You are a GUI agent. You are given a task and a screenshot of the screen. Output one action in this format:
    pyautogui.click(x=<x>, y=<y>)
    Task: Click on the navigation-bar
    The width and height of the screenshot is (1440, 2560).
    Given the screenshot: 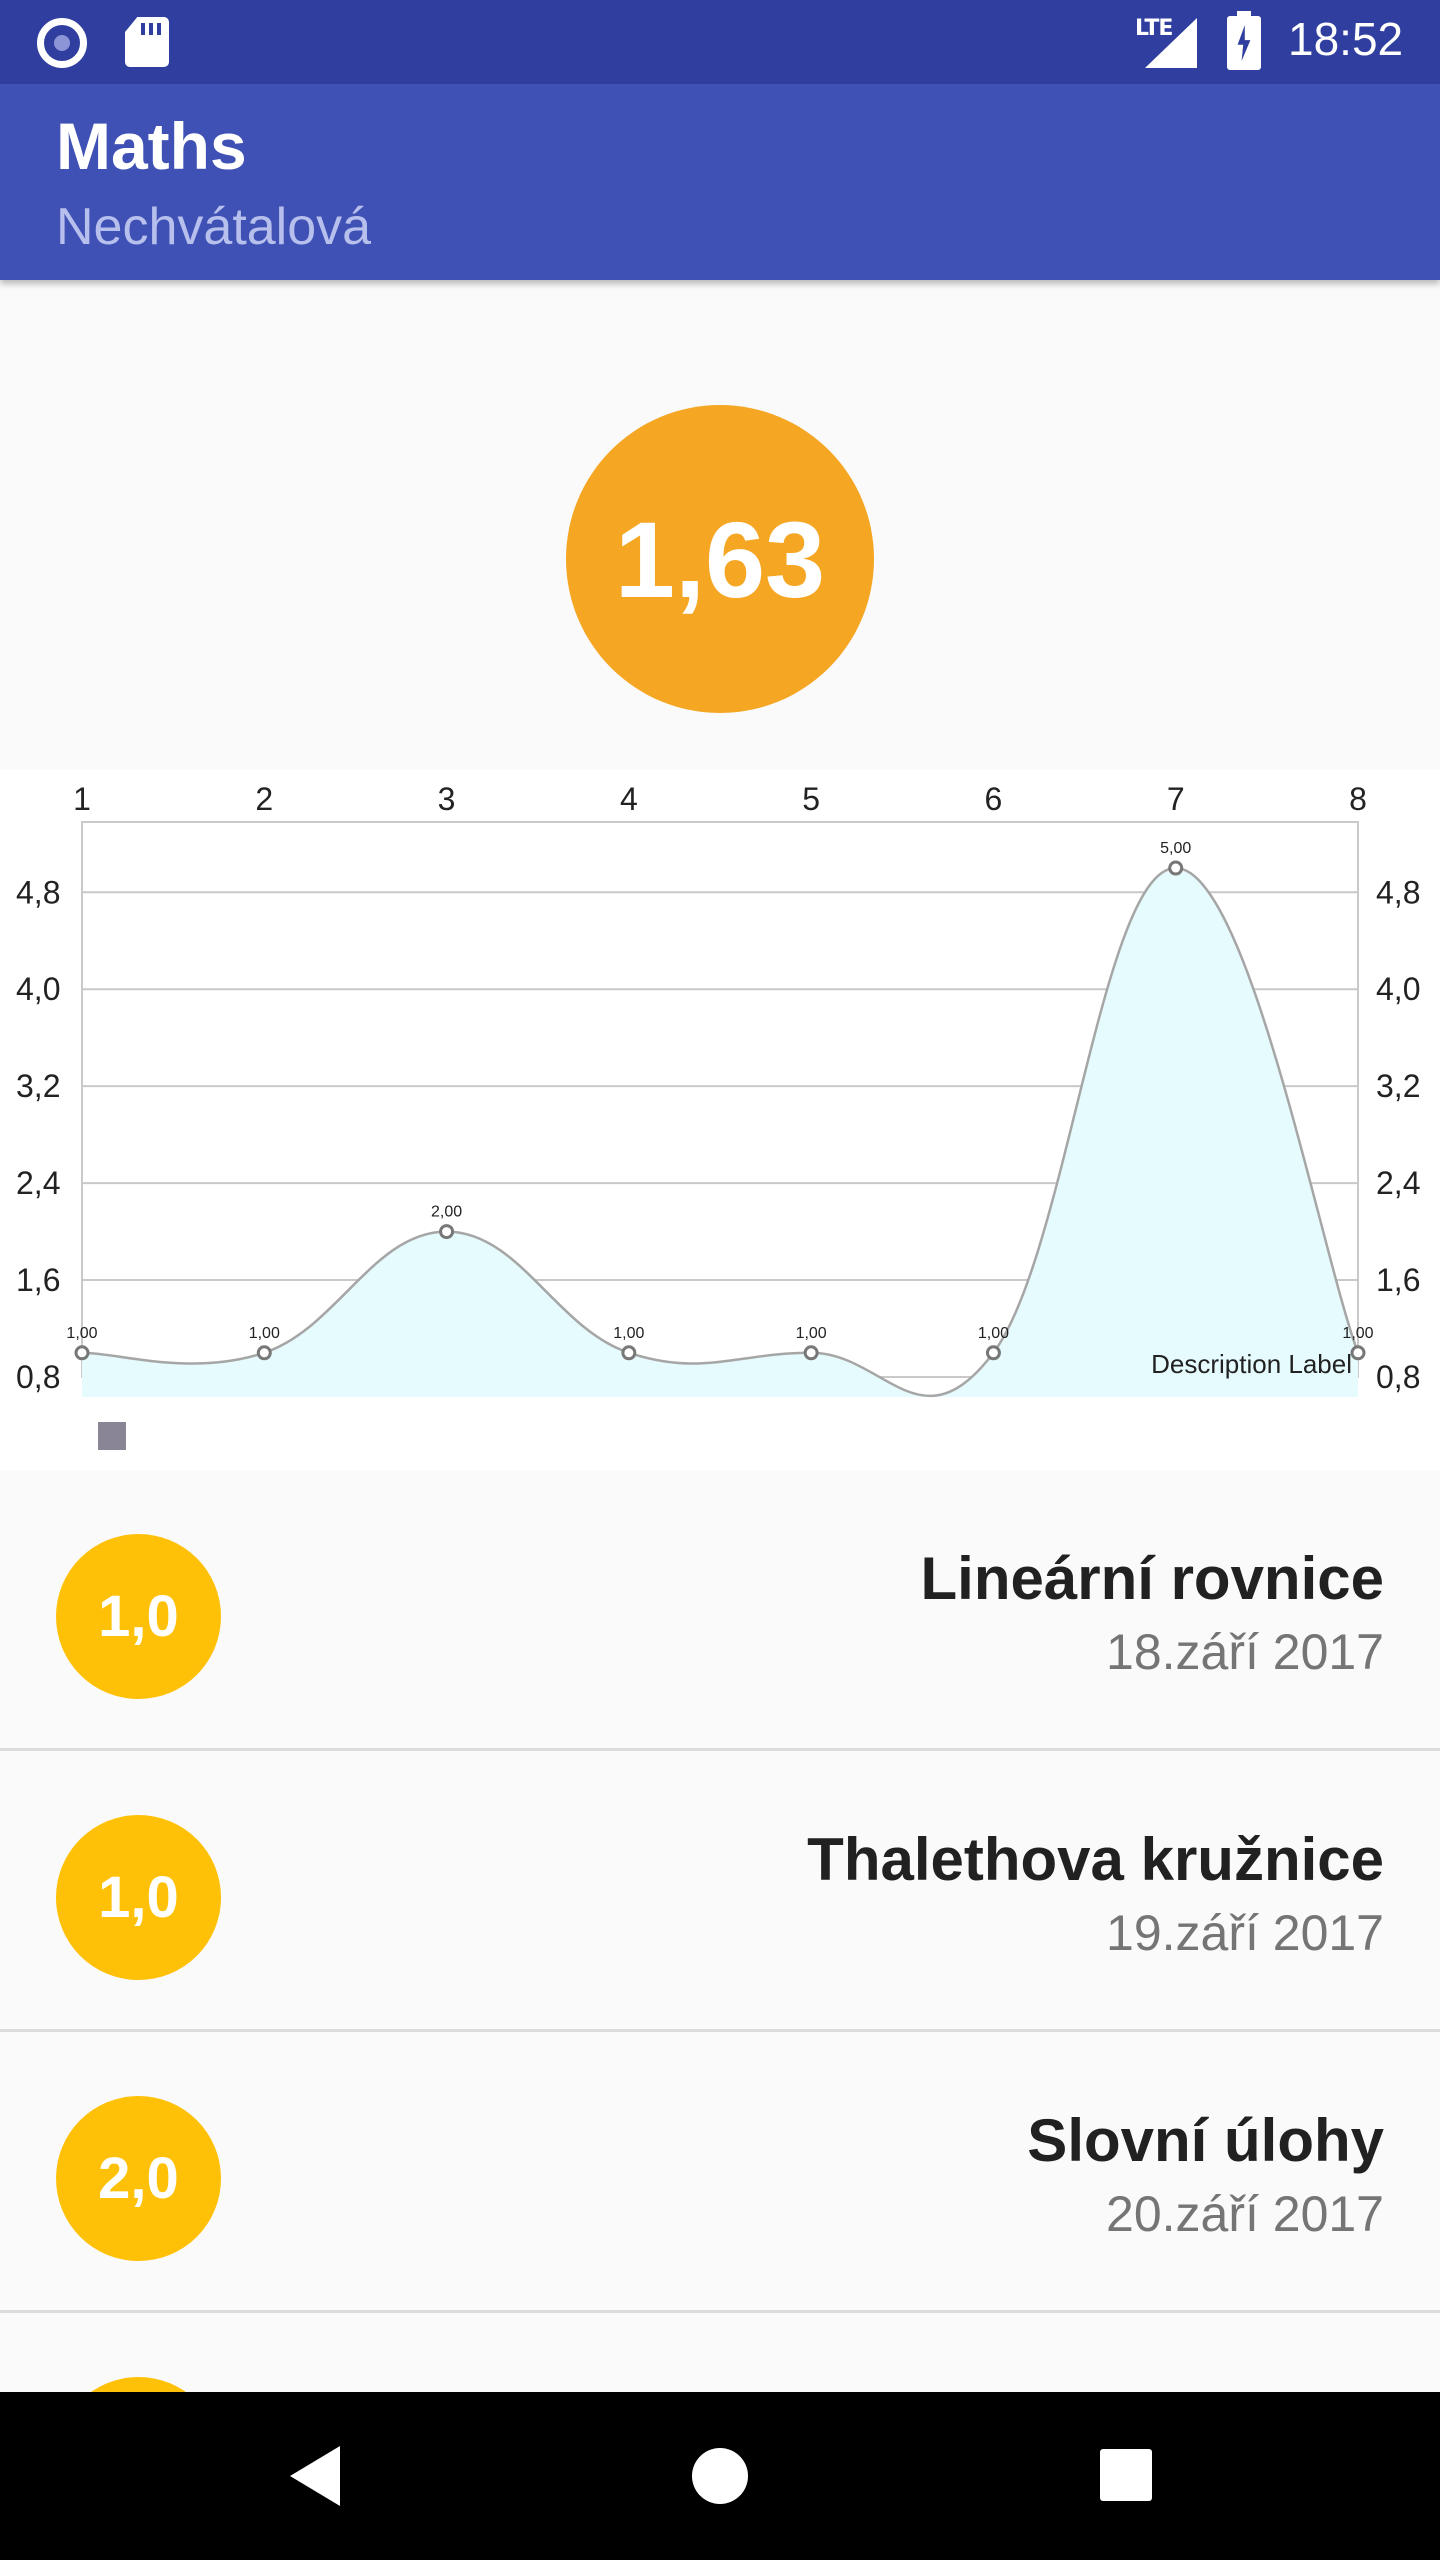 What is the action you would take?
    pyautogui.click(x=720, y=2476)
    